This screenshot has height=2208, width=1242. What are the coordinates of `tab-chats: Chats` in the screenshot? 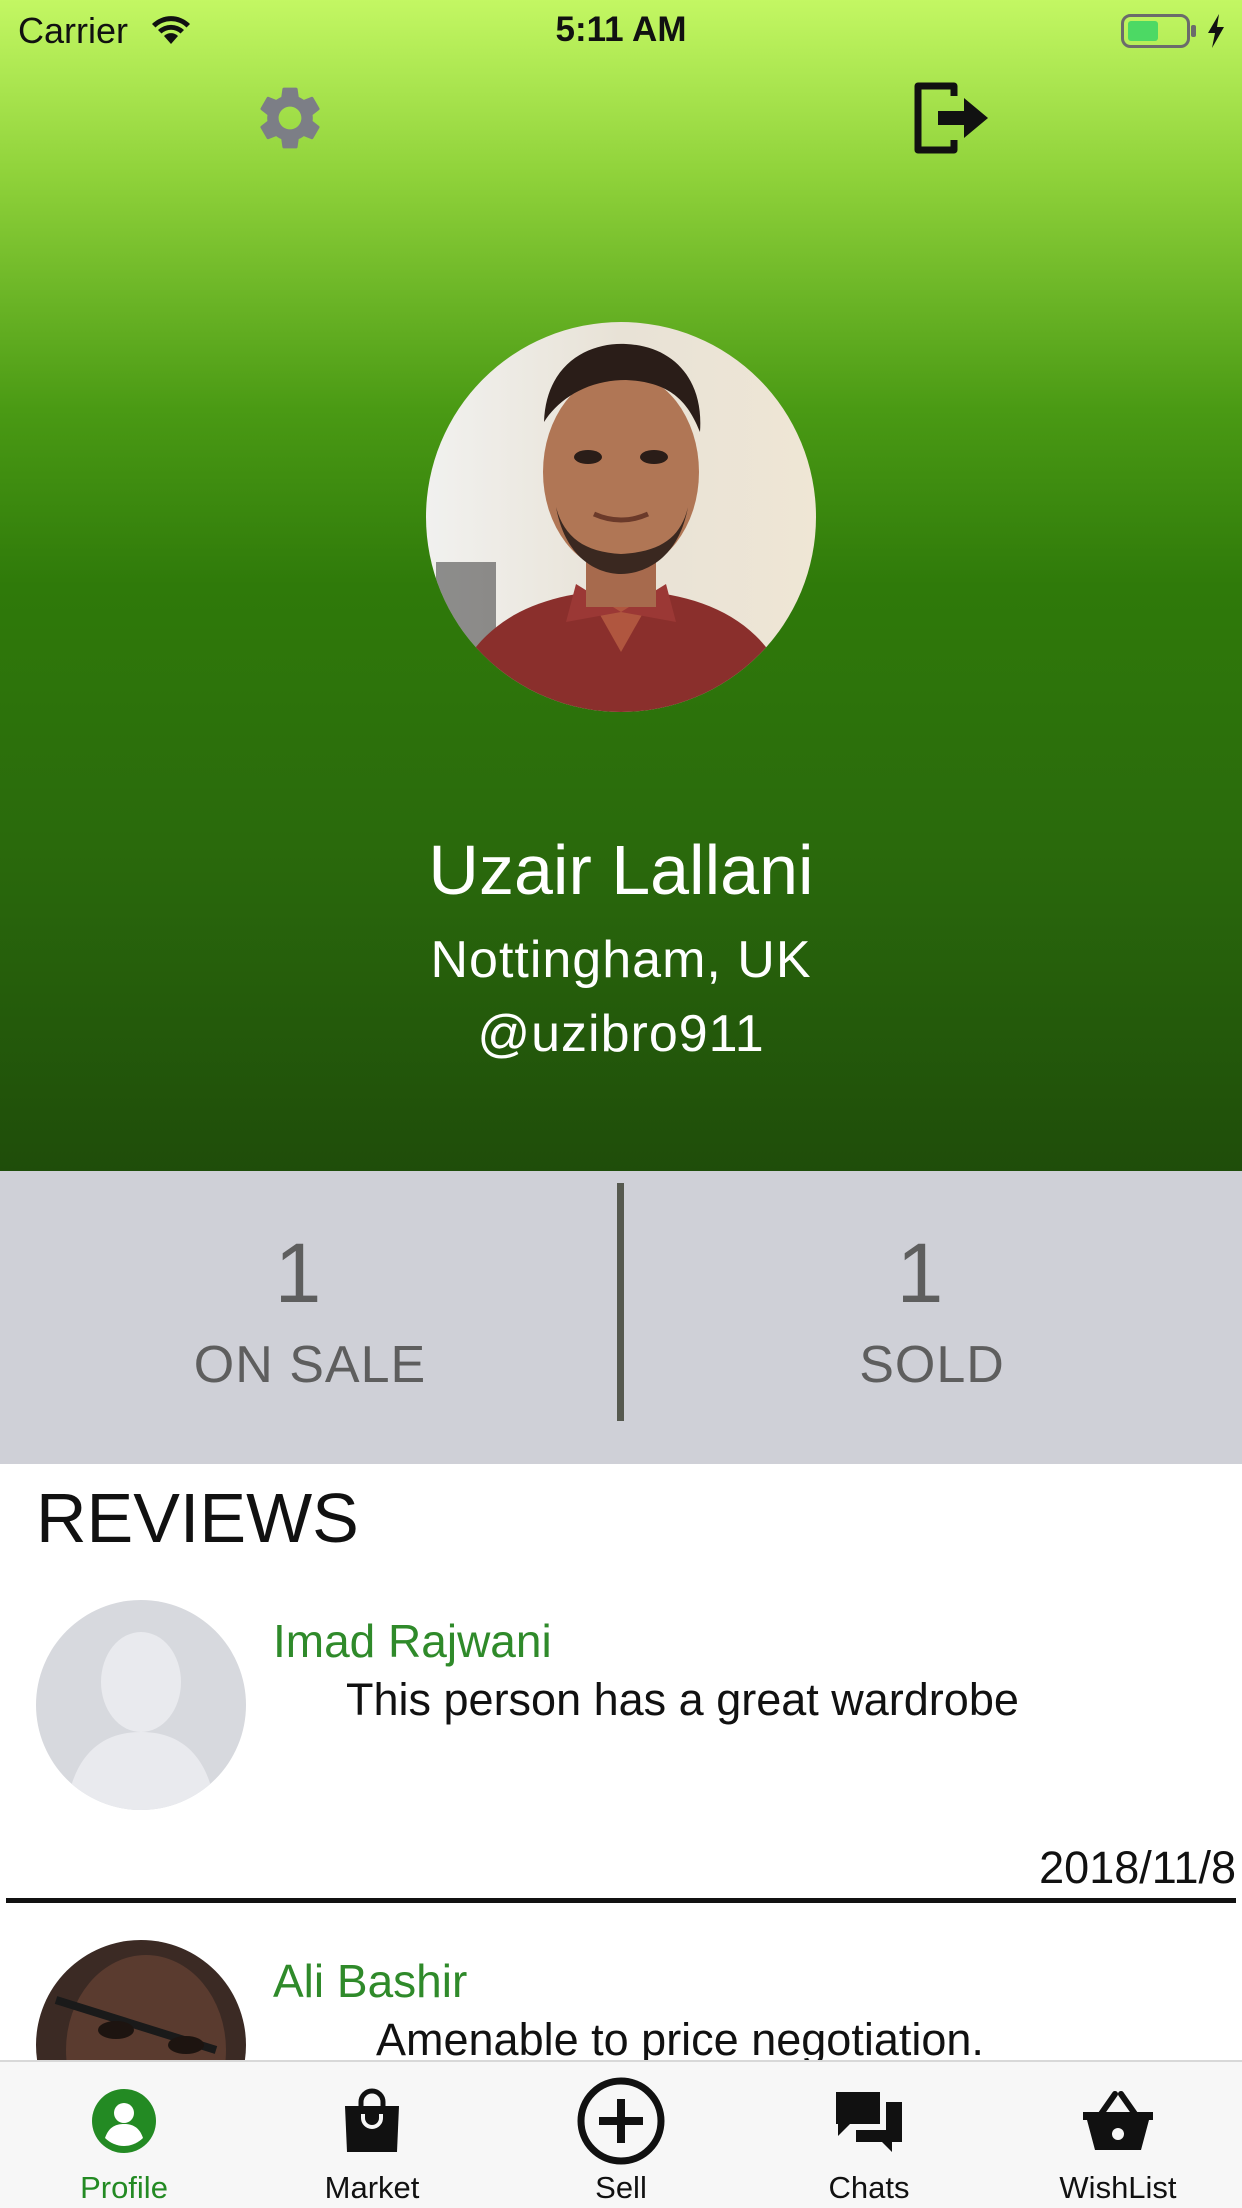 It's located at (869, 2135).